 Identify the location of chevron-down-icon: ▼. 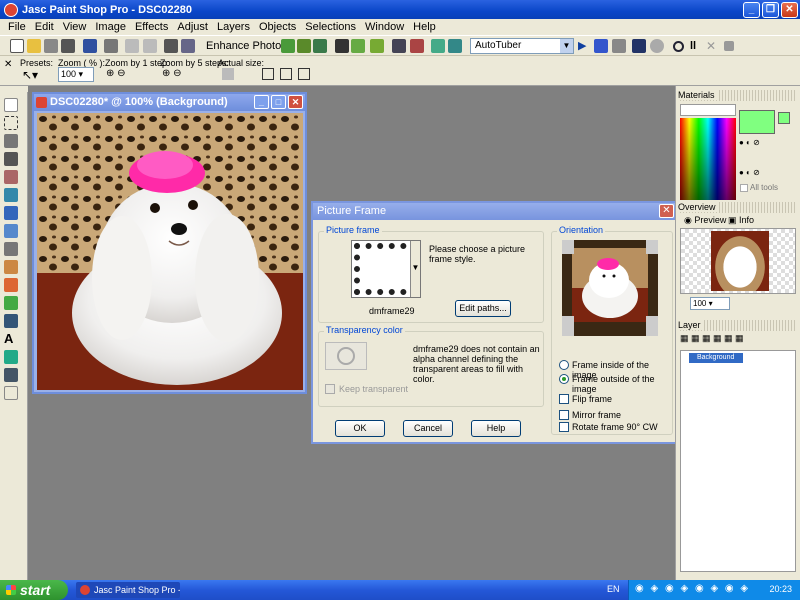
(415, 269).